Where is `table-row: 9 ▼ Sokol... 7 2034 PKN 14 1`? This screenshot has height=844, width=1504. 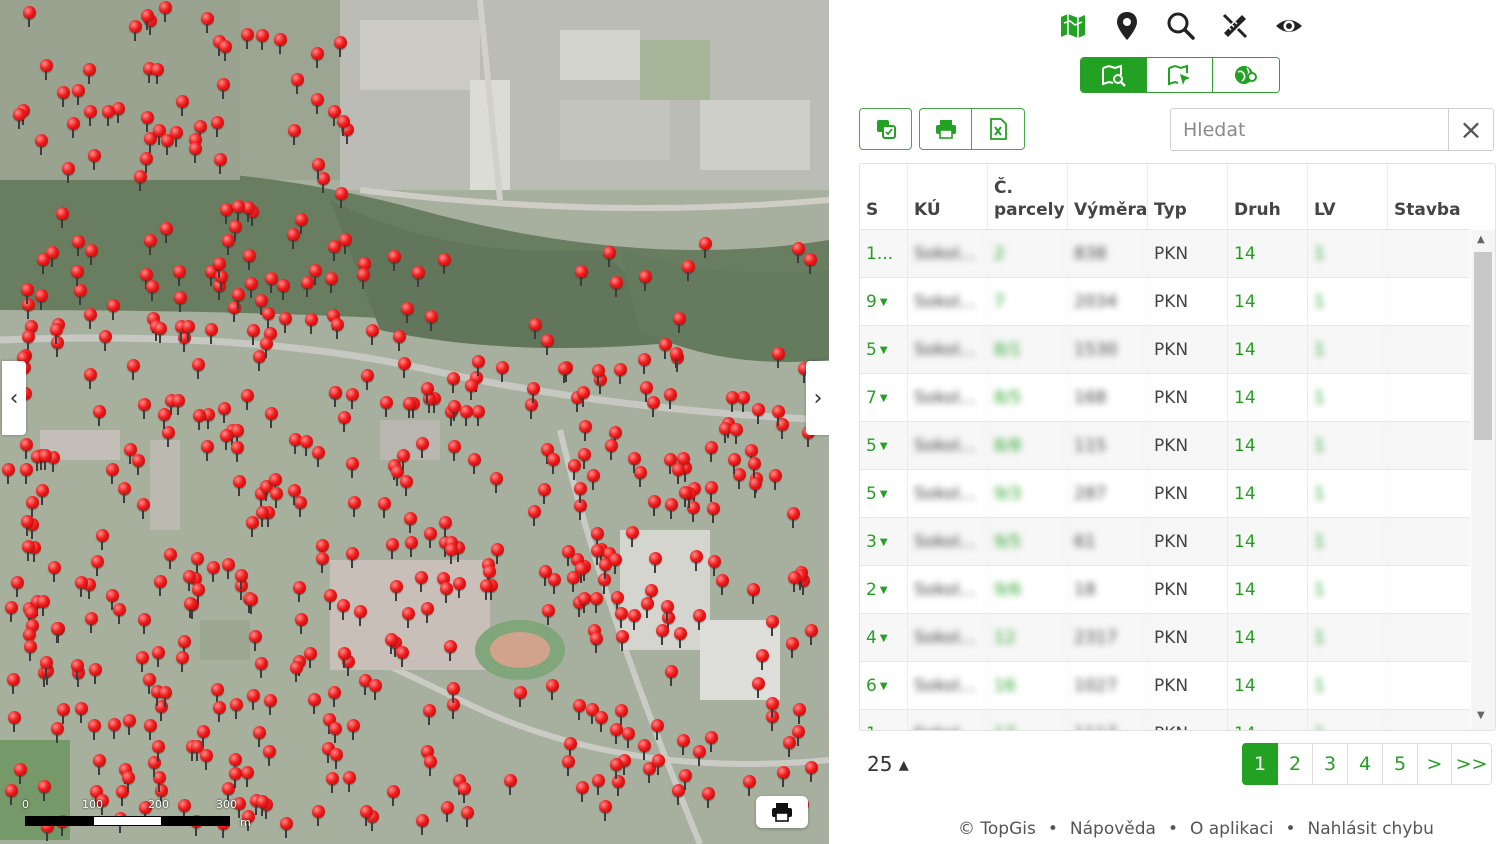 table-row: 9 ▼ Sokol... 7 2034 PKN 14 1 is located at coordinates (1165, 302).